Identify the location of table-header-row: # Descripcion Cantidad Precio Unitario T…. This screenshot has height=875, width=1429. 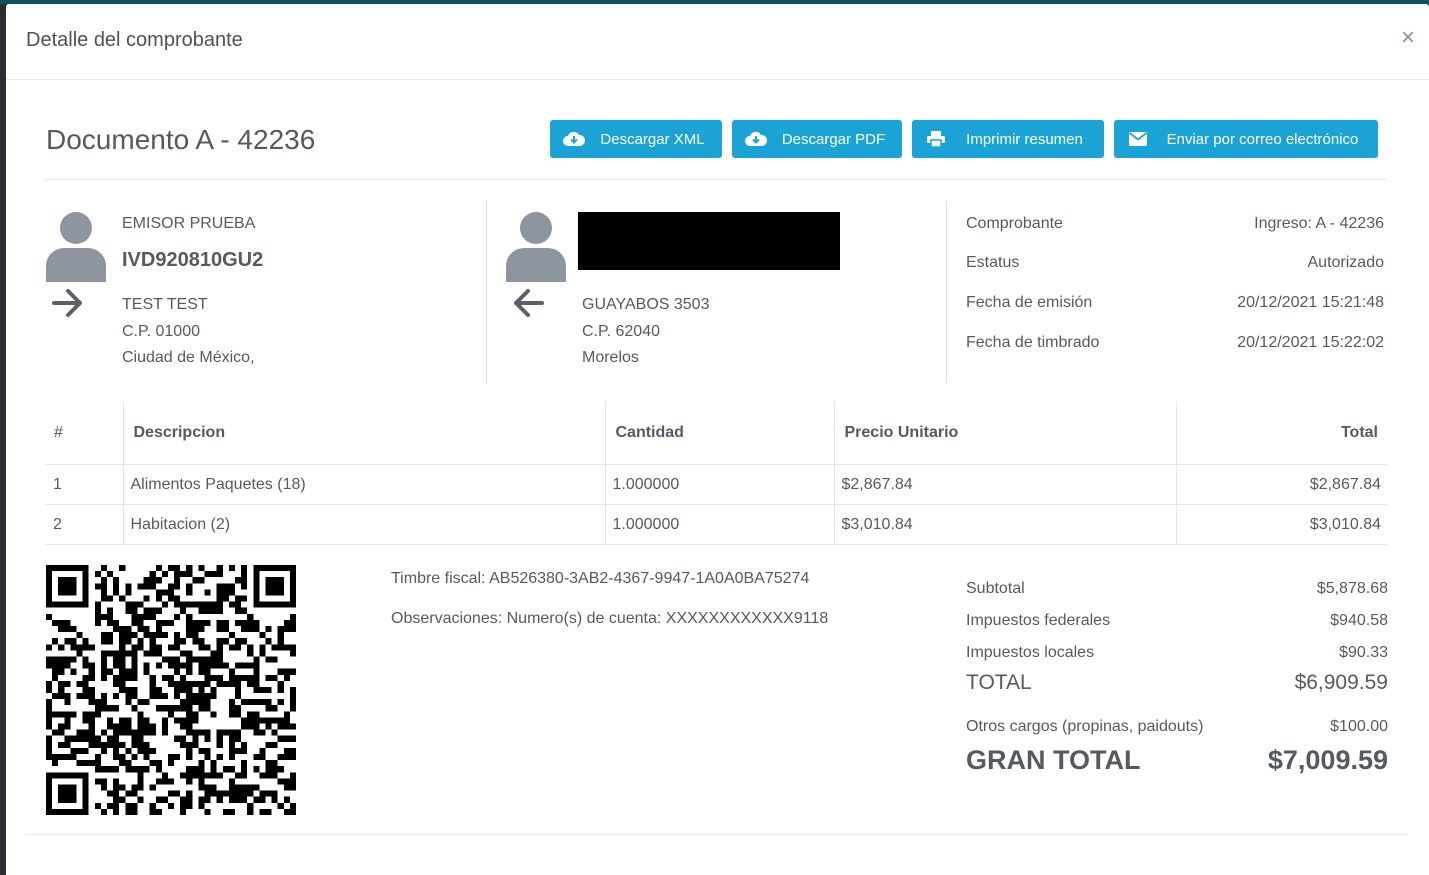
(717, 433).